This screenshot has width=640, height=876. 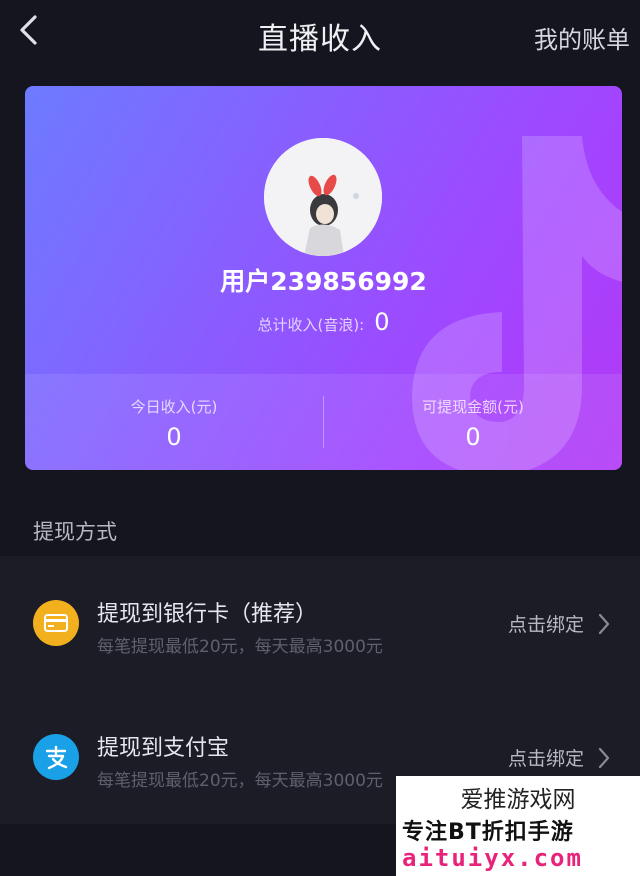 What do you see at coordinates (518, 800) in the screenshot?
I see `watermark-site-name: 爱推游戏网` at bounding box center [518, 800].